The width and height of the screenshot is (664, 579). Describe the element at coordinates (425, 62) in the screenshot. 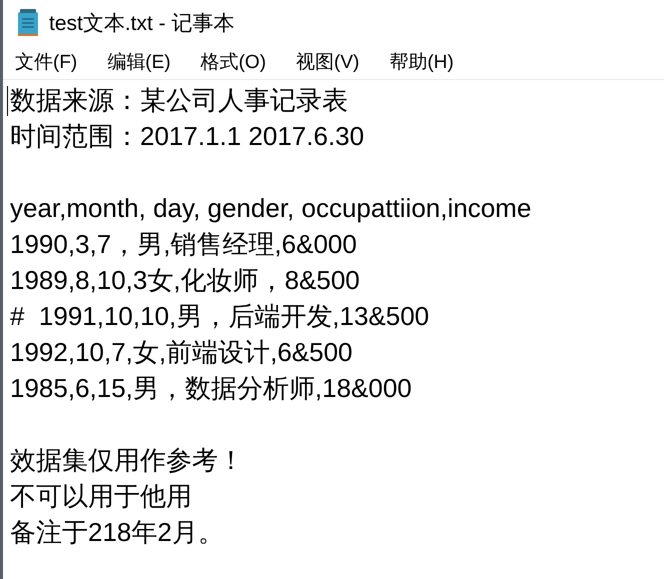

I see `menu-item: 帮助(H)` at that location.